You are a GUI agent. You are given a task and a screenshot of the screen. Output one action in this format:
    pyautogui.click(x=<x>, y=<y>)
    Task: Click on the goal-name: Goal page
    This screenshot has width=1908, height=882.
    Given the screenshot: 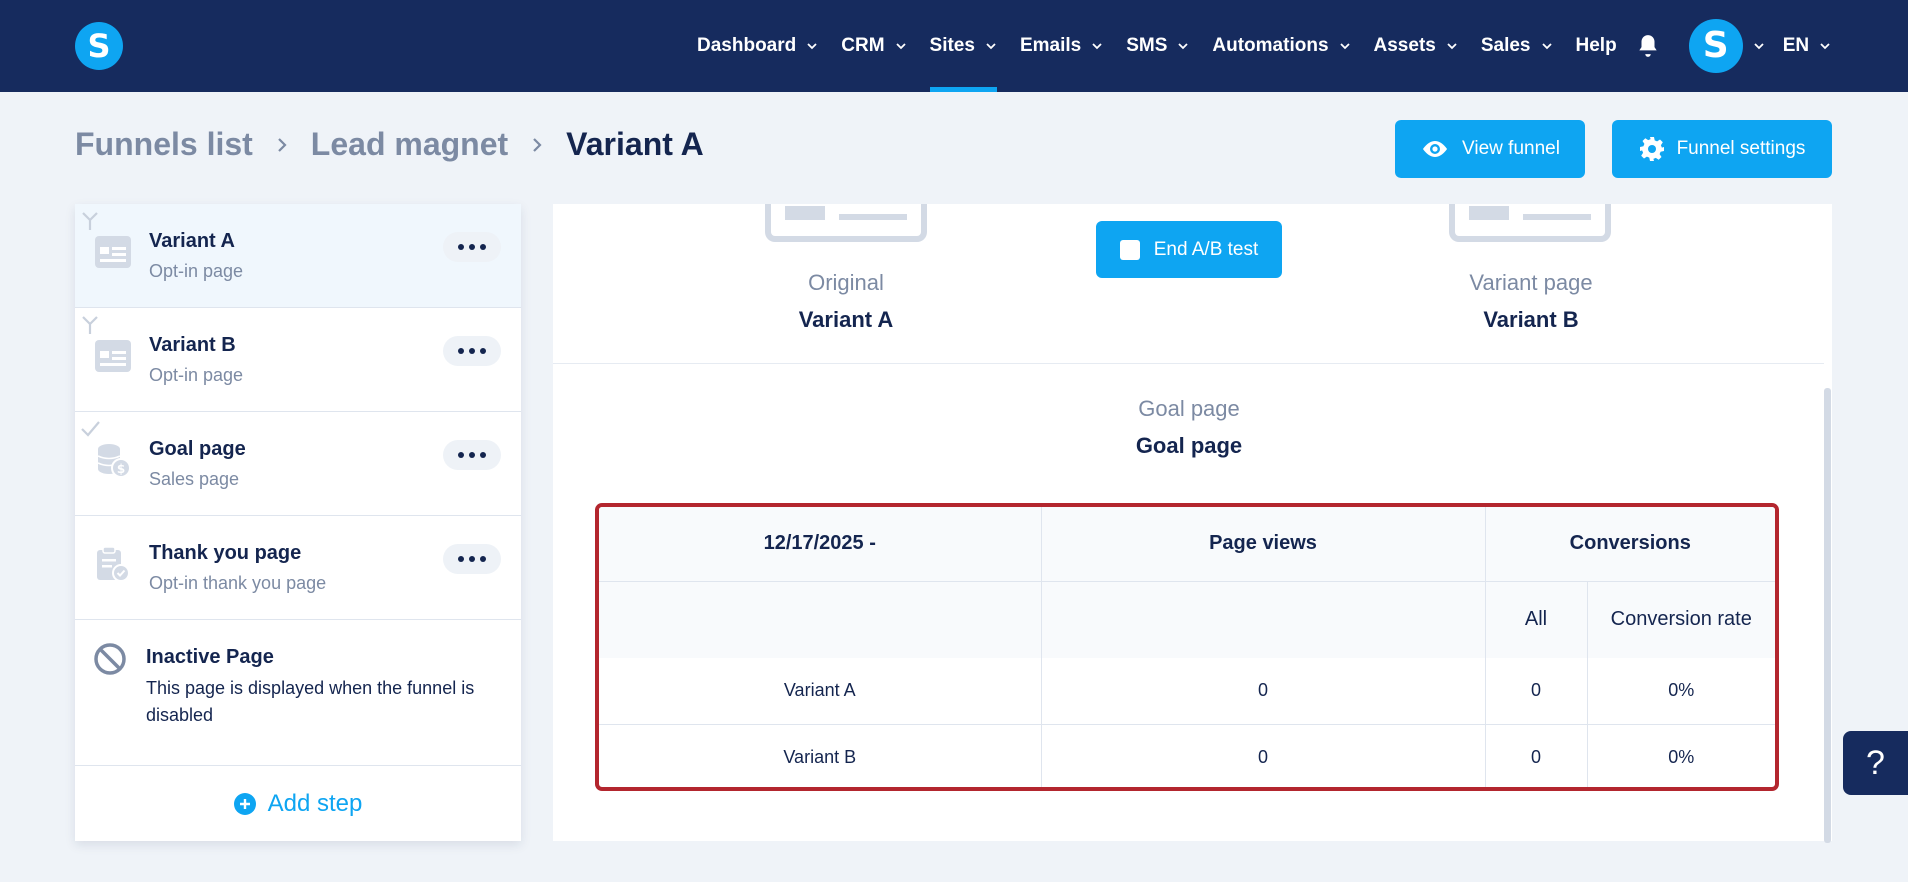 What is the action you would take?
    pyautogui.click(x=1189, y=445)
    